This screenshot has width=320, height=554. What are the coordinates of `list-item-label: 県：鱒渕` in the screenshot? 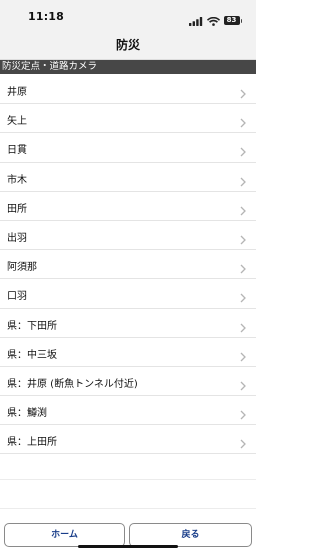 It's located at (27, 414).